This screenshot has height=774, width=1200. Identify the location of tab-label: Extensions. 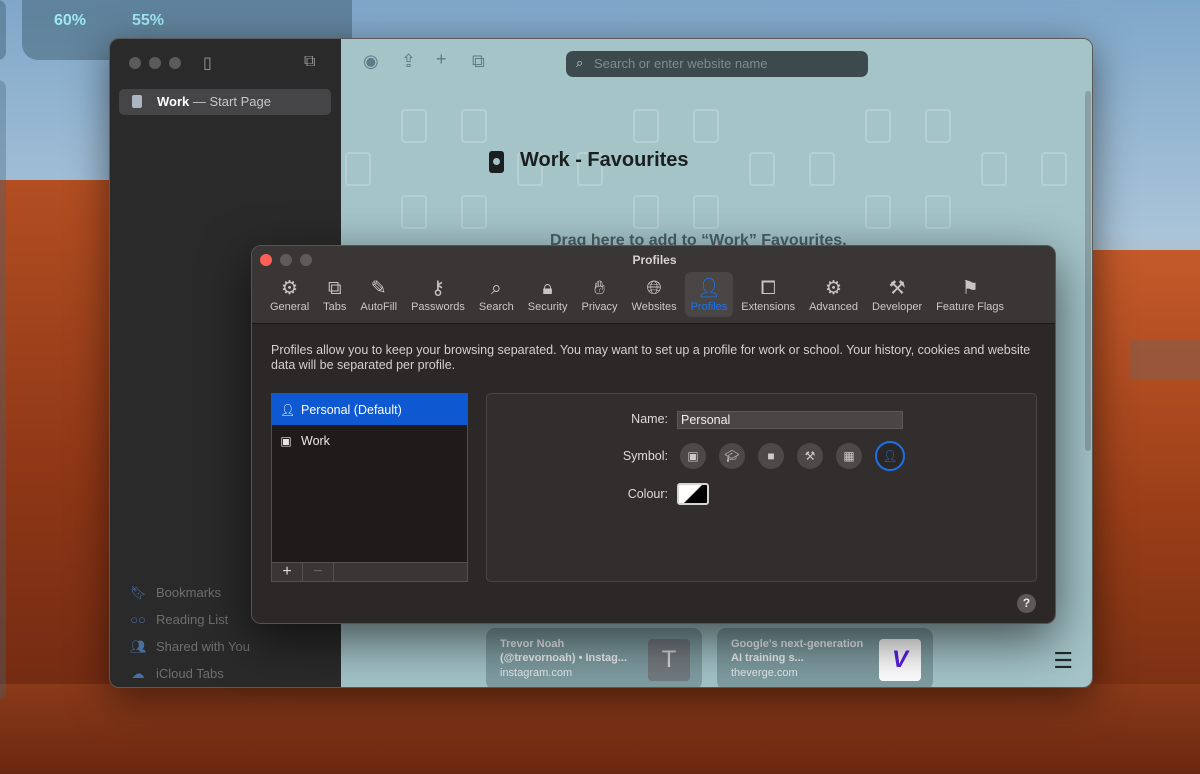
(768, 307).